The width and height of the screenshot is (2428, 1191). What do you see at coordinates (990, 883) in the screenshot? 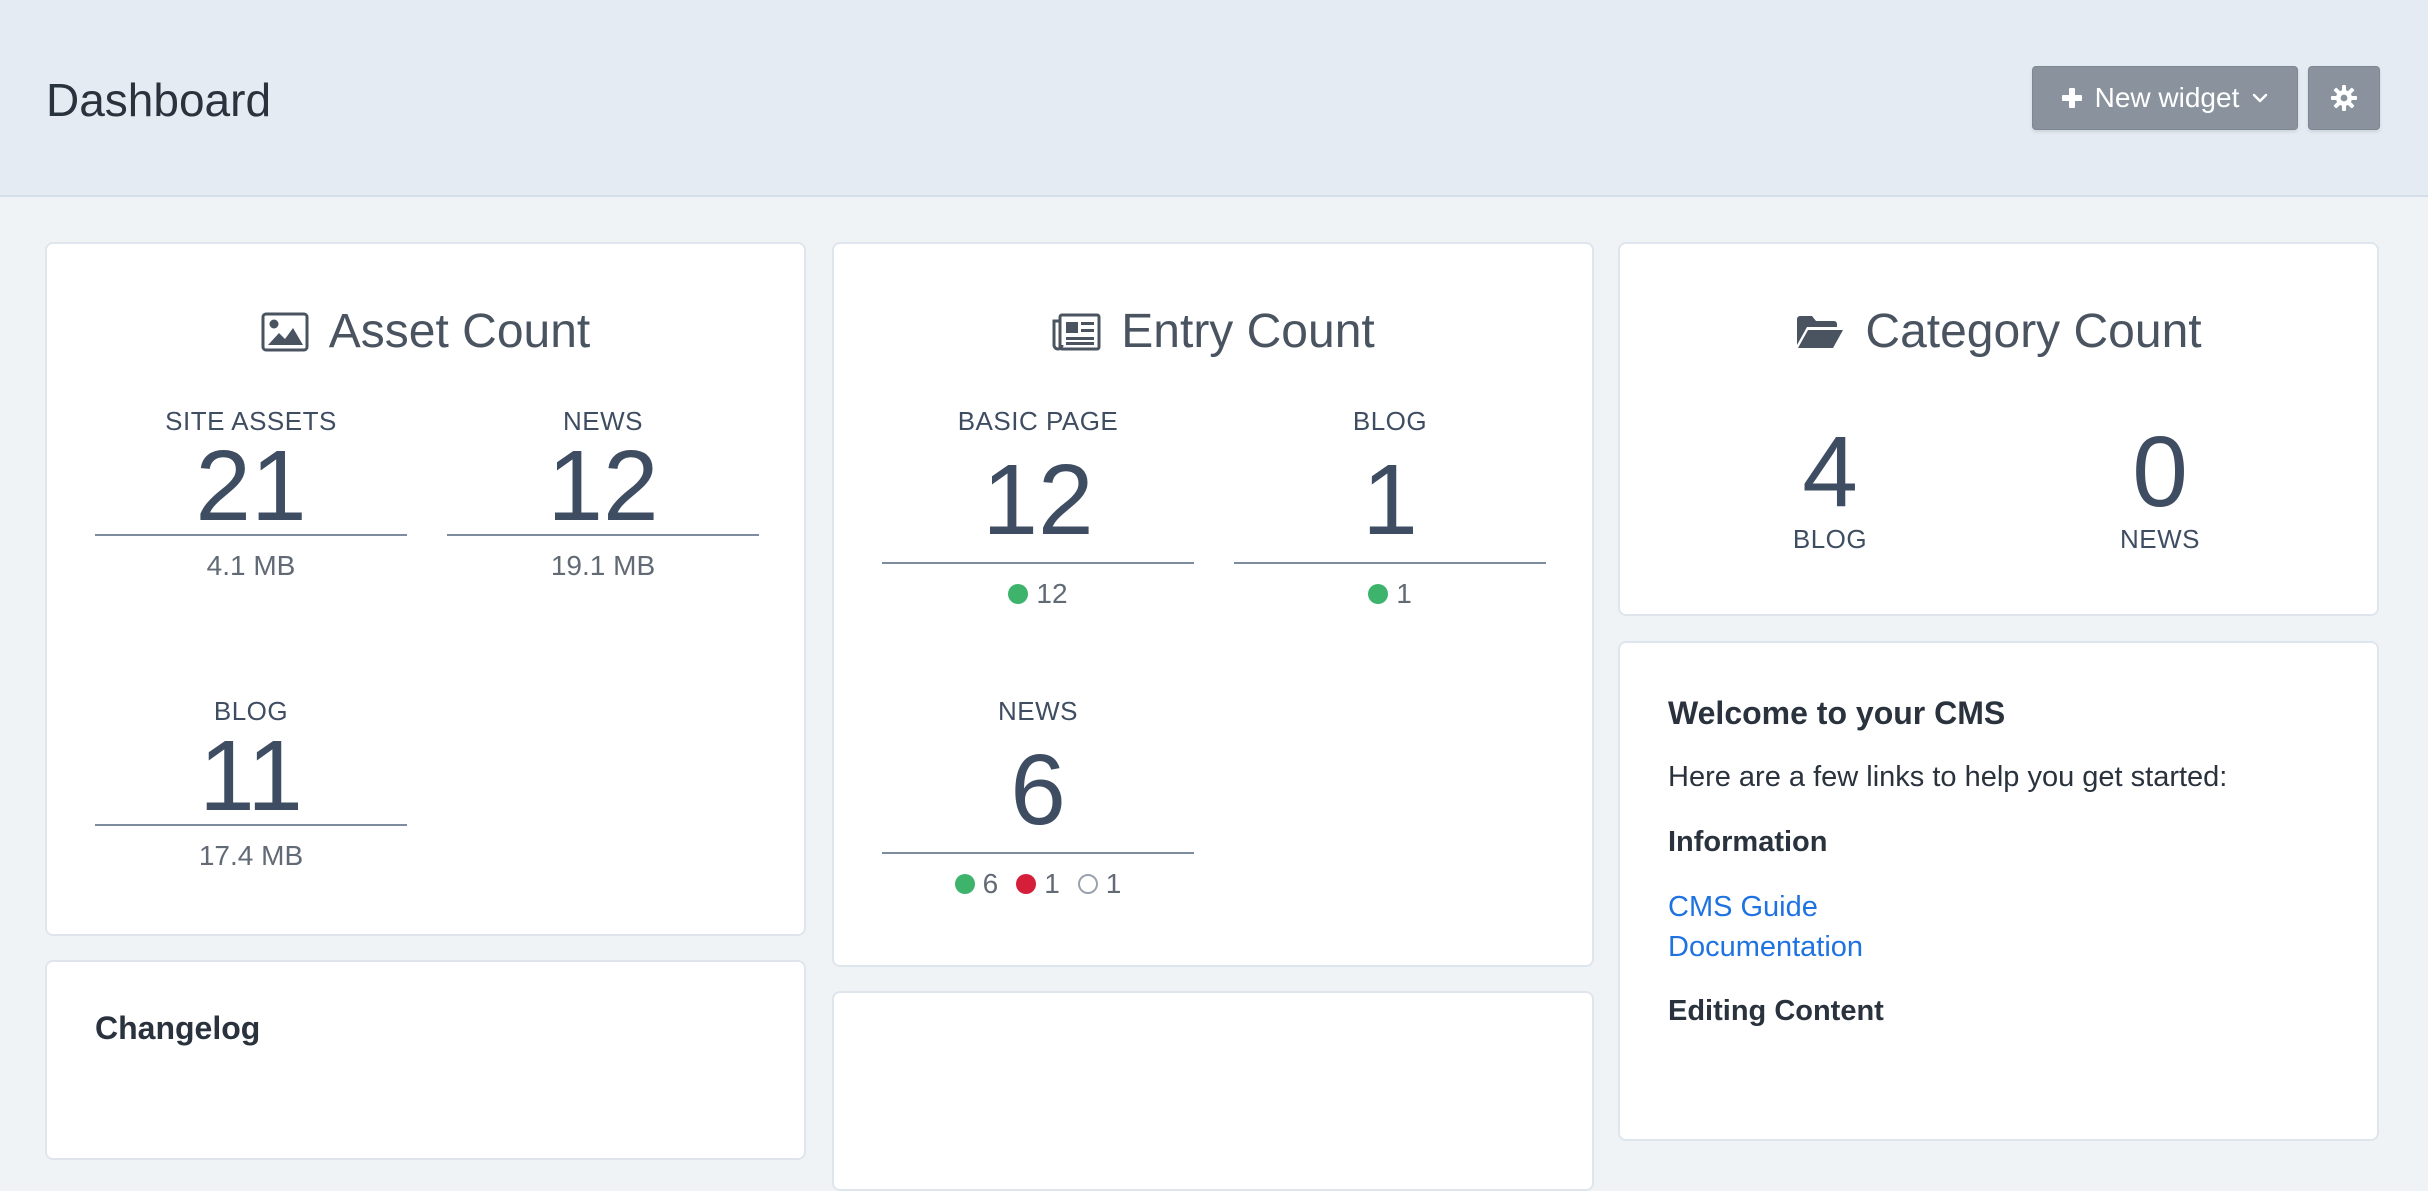
I see `live-count: 6` at bounding box center [990, 883].